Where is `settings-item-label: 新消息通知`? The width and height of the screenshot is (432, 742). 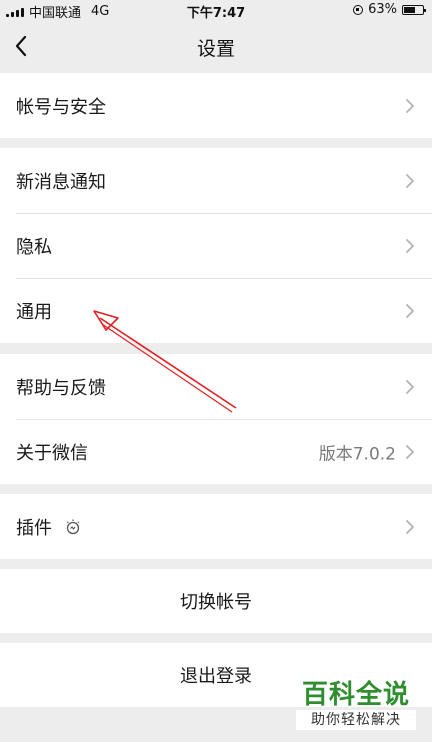
settings-item-label: 新消息通知 is located at coordinates (61, 182).